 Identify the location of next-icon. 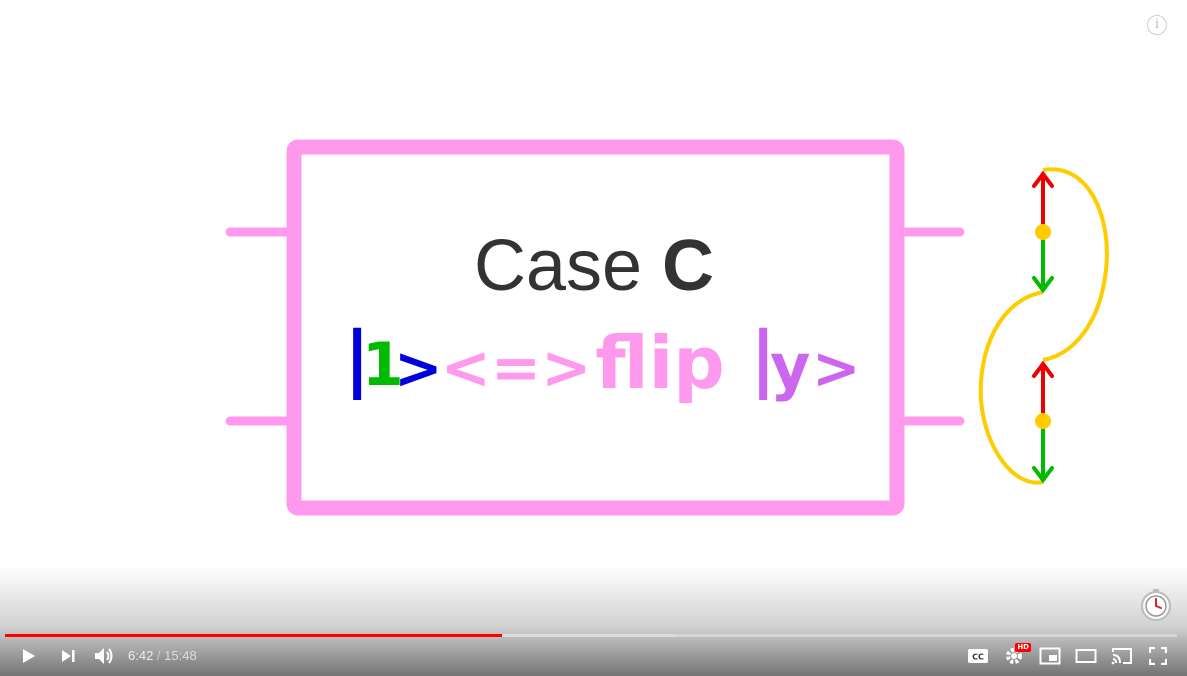
(68, 656).